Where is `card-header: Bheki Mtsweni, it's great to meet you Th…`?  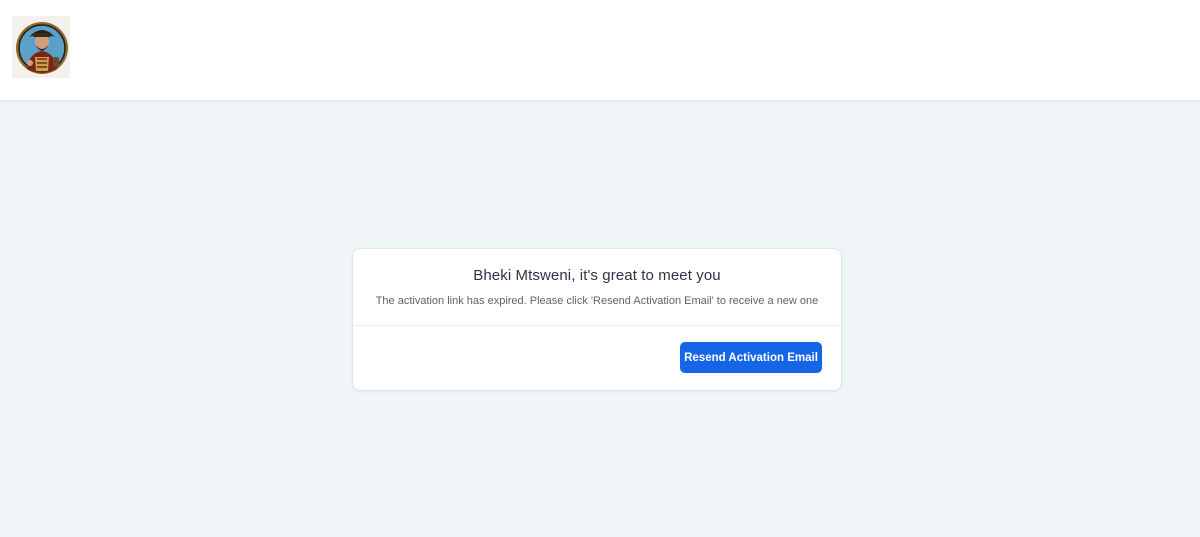
card-header: Bheki Mtsweni, it's great to meet you Th… is located at coordinates (597, 287).